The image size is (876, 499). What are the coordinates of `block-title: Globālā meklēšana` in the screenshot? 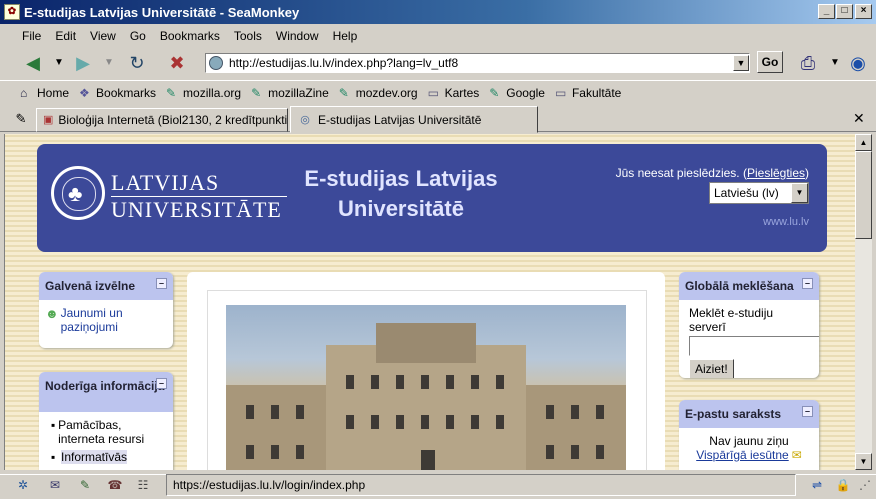 It's located at (739, 286).